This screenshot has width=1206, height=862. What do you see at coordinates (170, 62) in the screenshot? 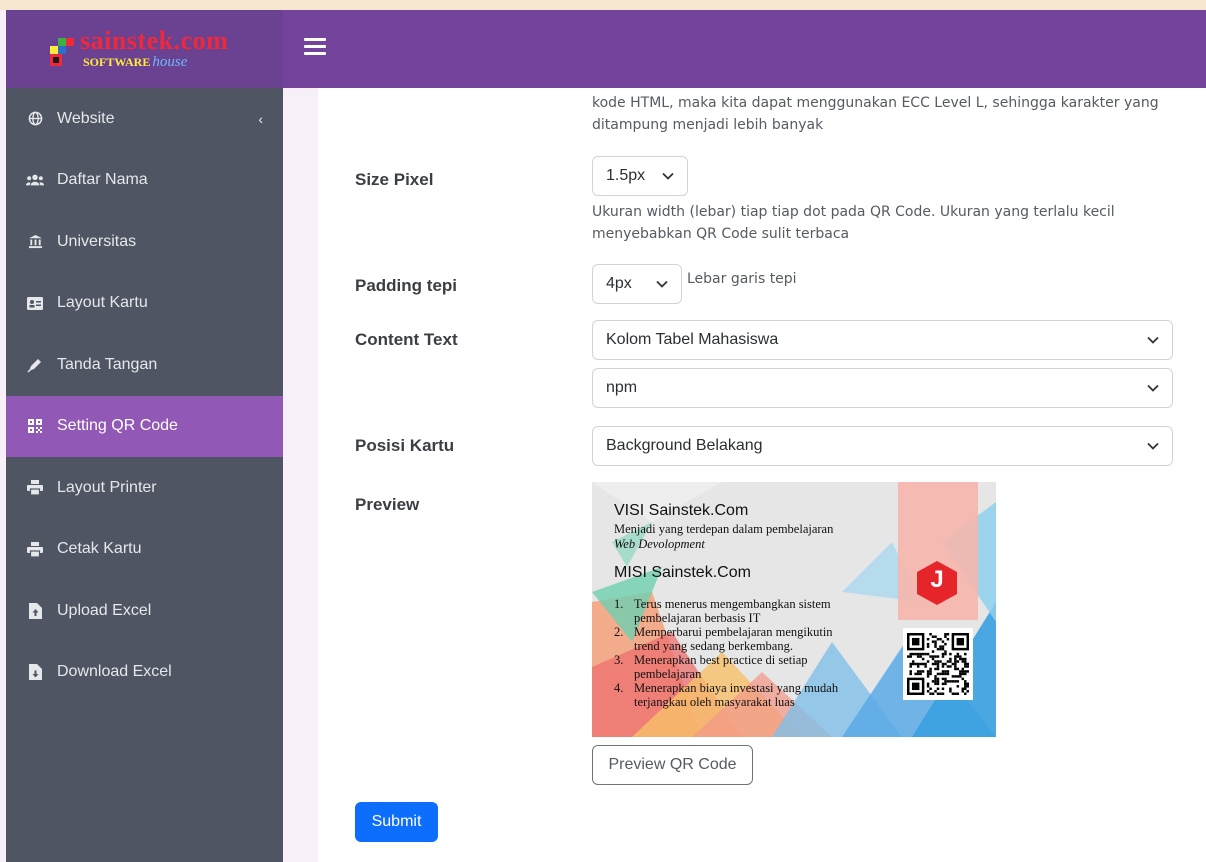
I see `brand-sub-italic: house` at bounding box center [170, 62].